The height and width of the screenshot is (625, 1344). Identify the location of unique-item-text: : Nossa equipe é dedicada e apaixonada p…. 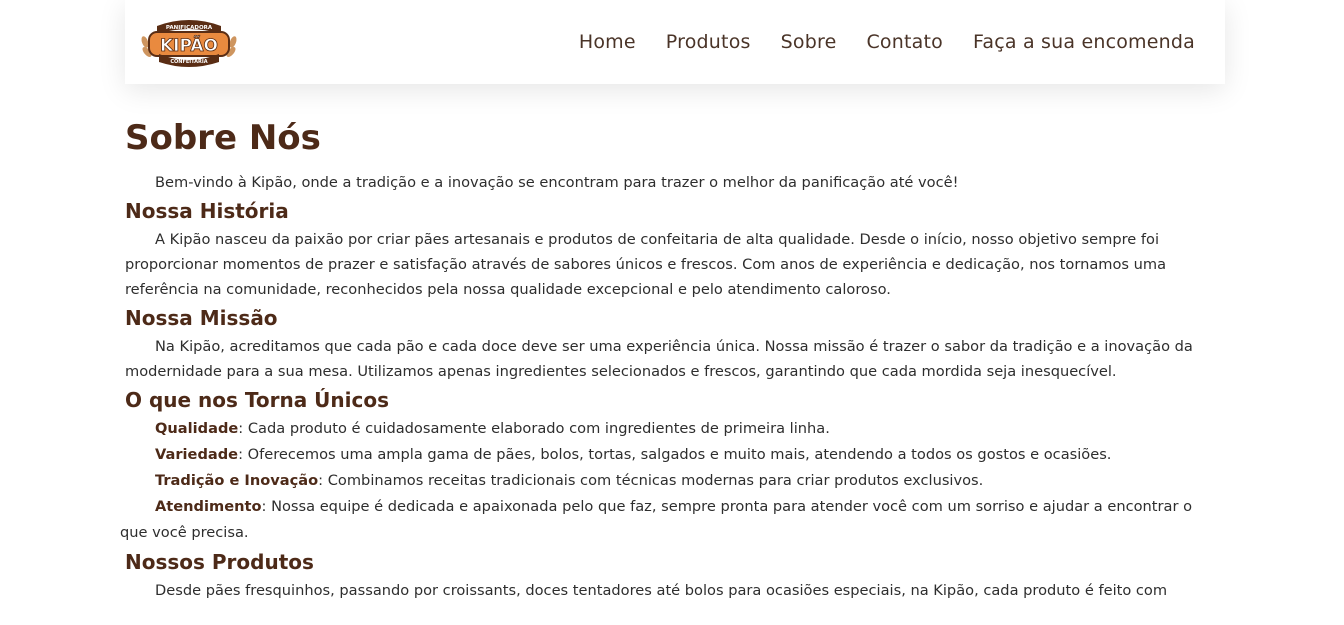
(656, 519).